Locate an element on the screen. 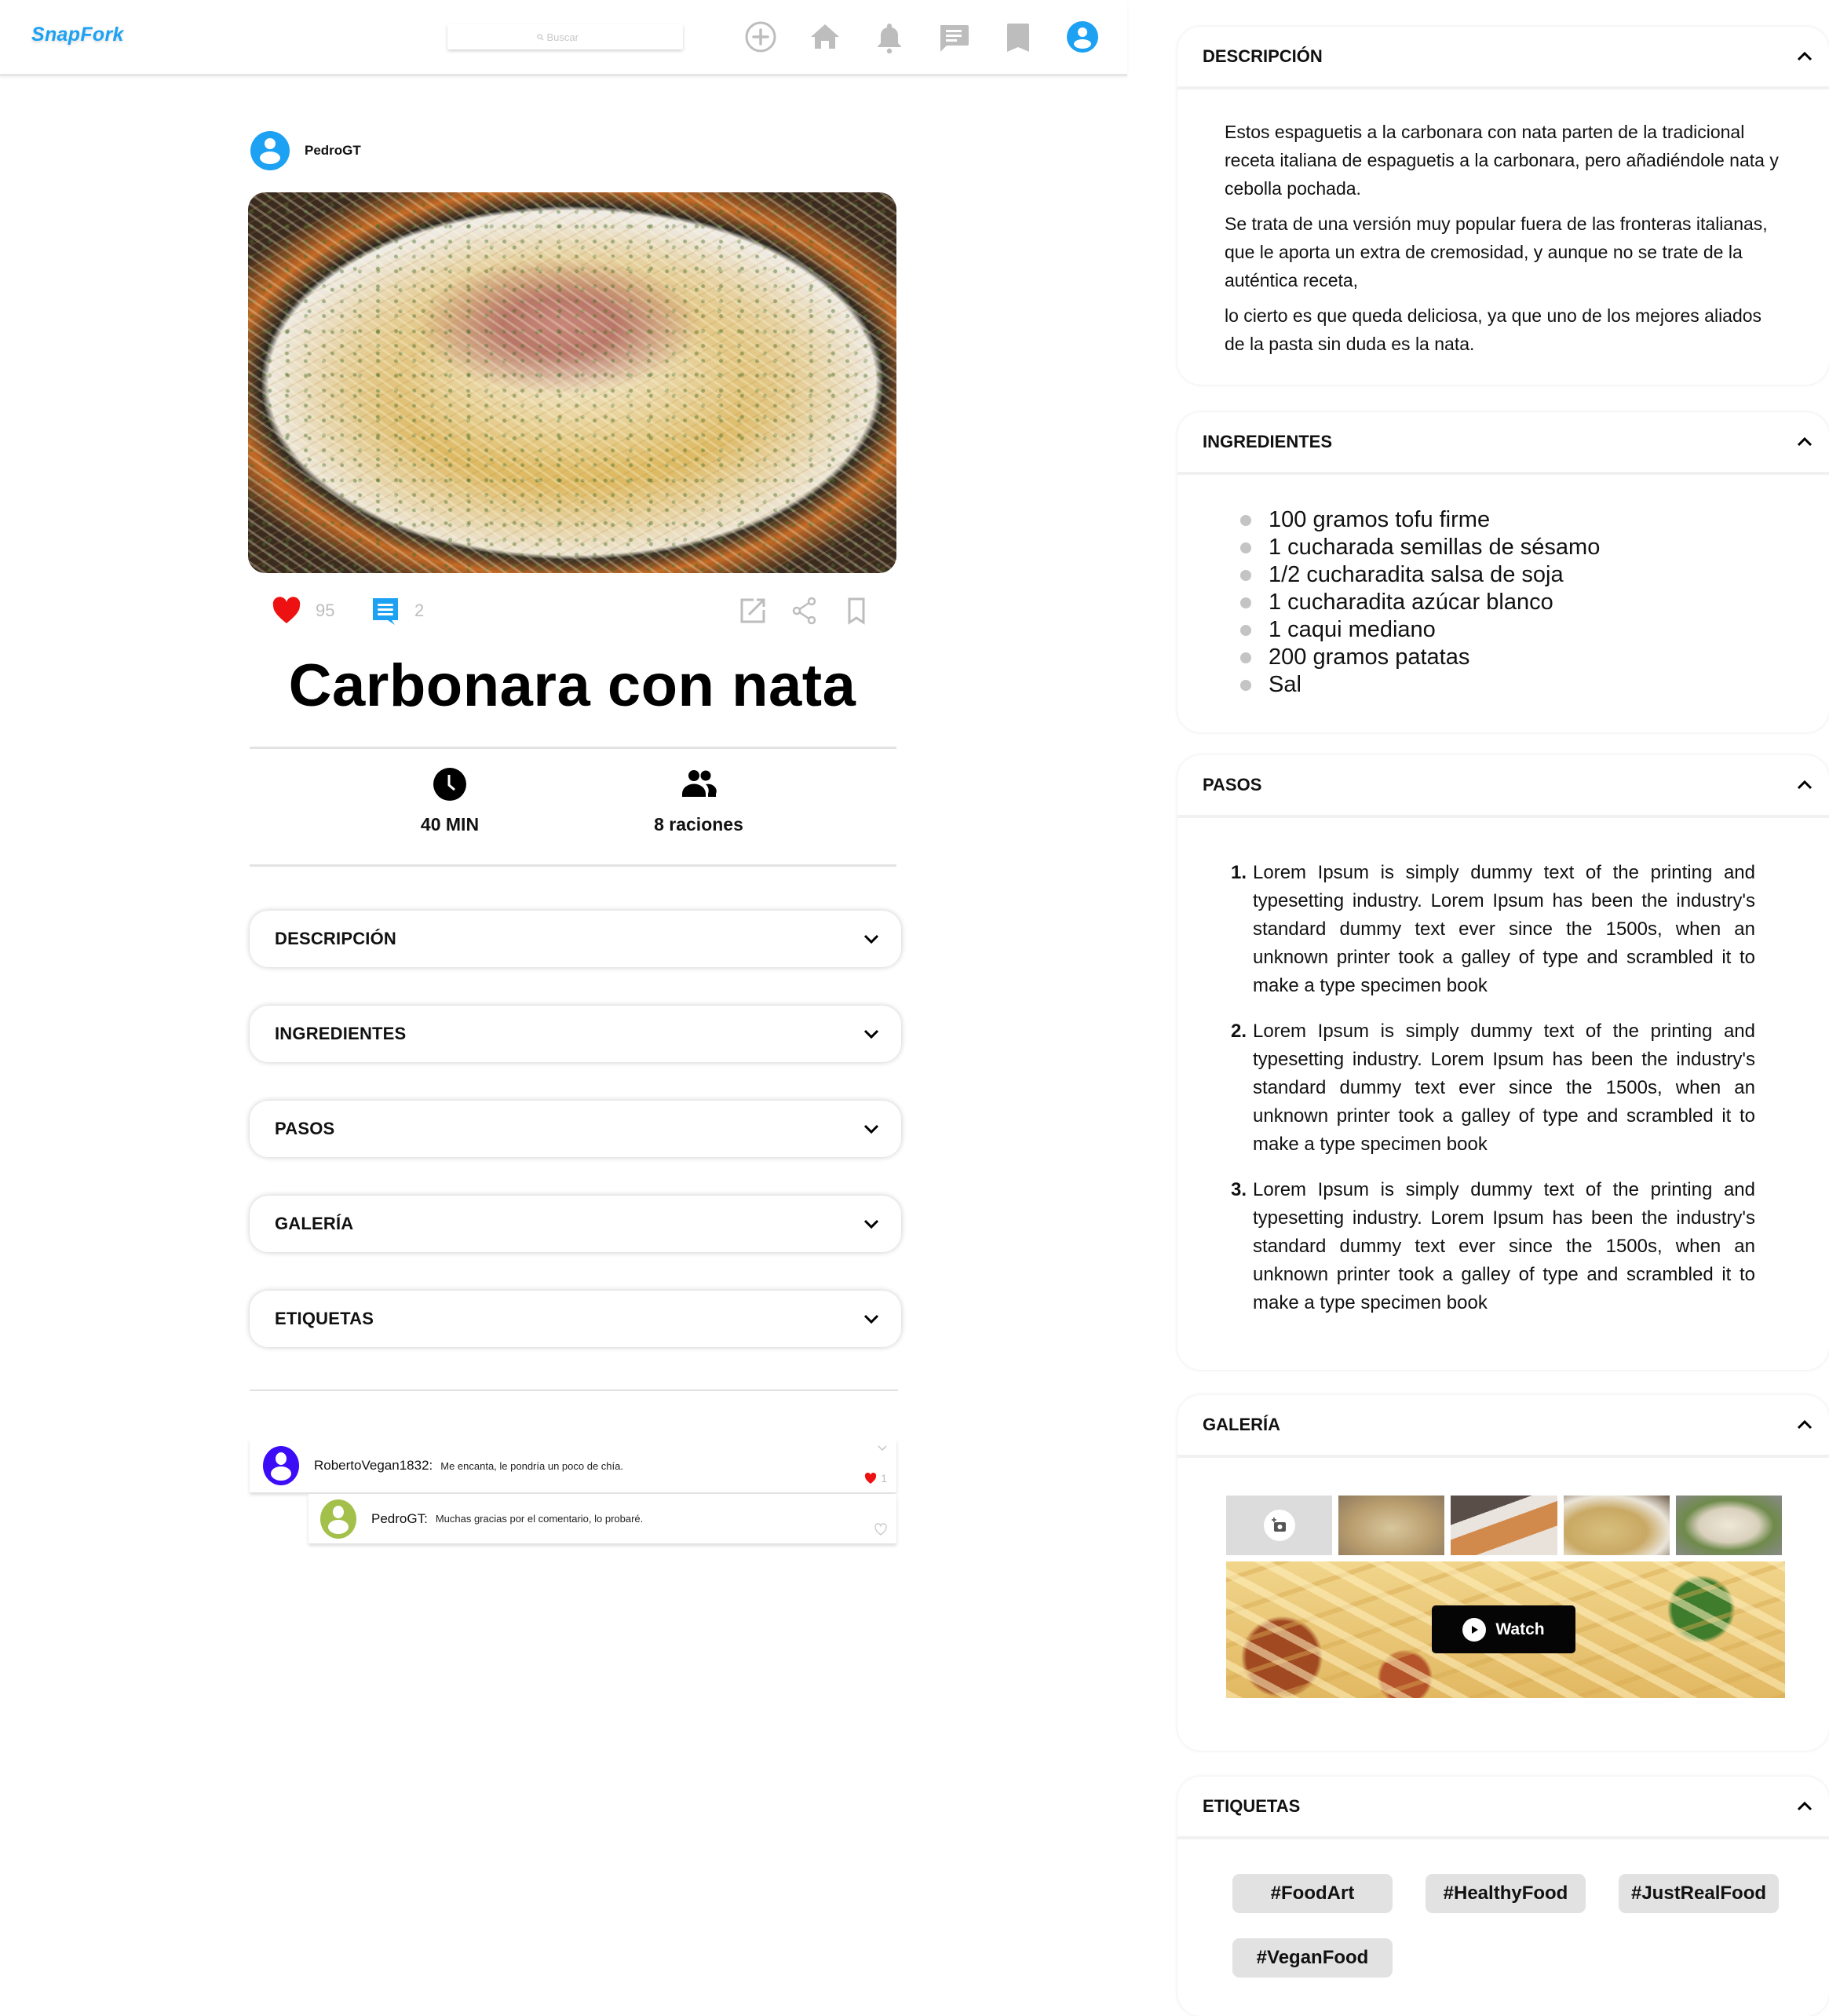  gallery-video: Watch is located at coordinates (1505, 1629).